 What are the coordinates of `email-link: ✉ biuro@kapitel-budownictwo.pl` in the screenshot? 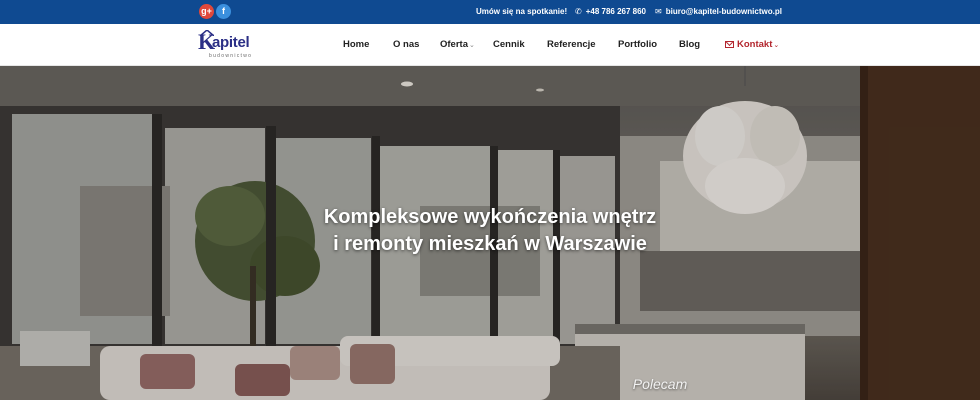 It's located at (718, 12).